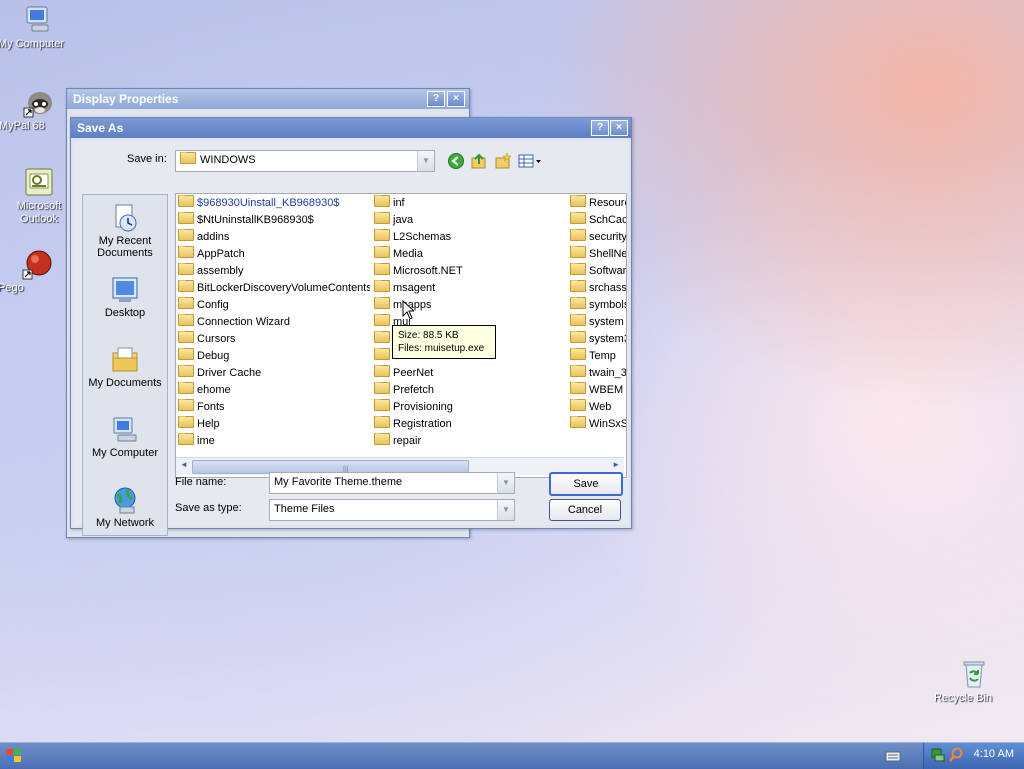 The width and height of the screenshot is (1024, 769). What do you see at coordinates (201, 482) in the screenshot?
I see `file-name-label: File name:` at bounding box center [201, 482].